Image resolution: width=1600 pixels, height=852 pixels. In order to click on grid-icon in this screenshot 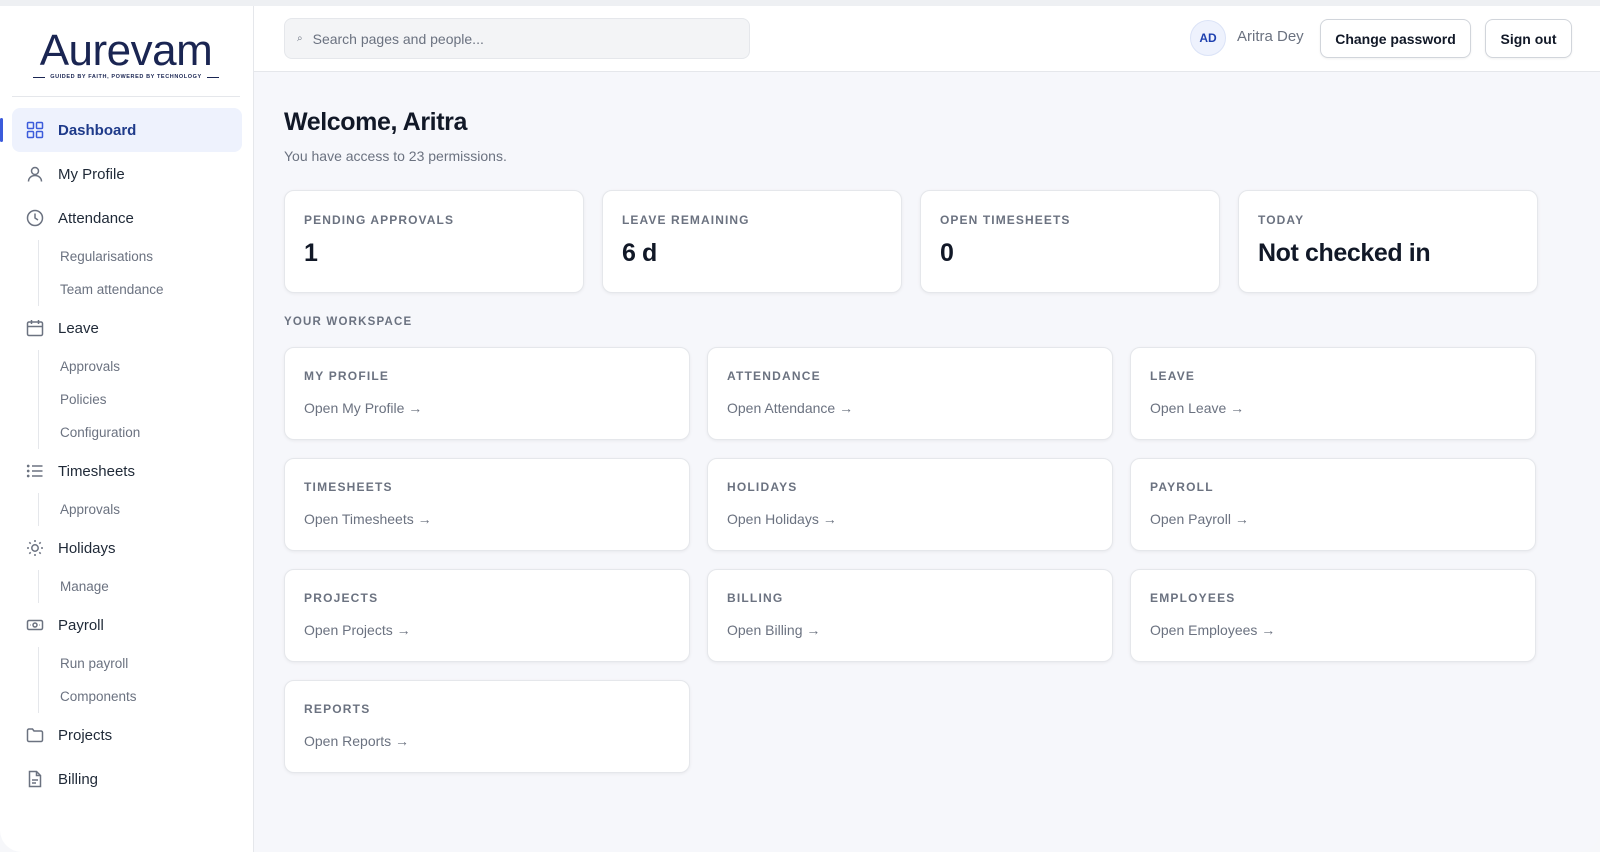, I will do `click(35, 130)`.